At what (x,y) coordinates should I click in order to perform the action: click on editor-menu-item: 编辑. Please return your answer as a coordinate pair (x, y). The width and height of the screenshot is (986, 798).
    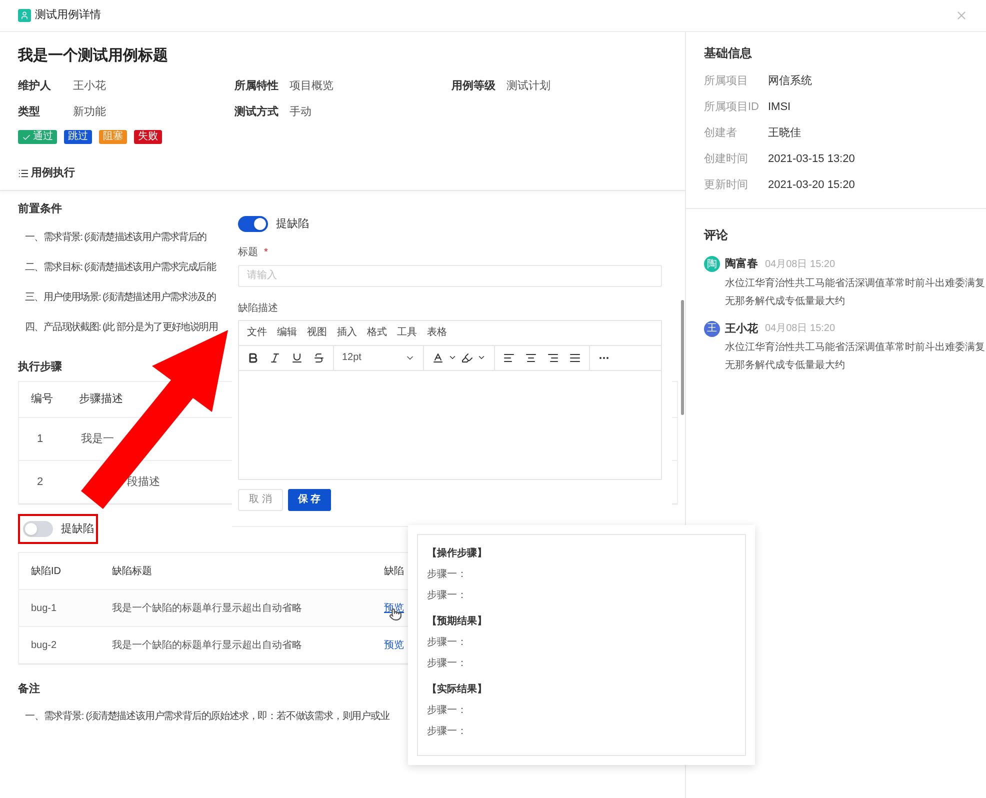
    Looking at the image, I should click on (287, 332).